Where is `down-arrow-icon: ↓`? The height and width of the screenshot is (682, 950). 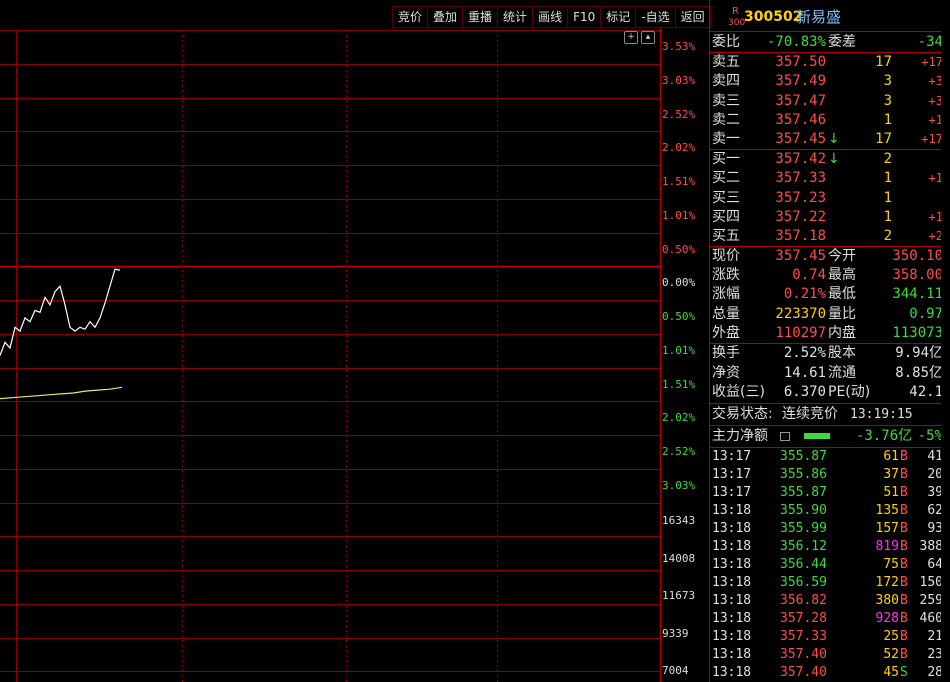
down-arrow-icon: ↓ is located at coordinates (834, 159).